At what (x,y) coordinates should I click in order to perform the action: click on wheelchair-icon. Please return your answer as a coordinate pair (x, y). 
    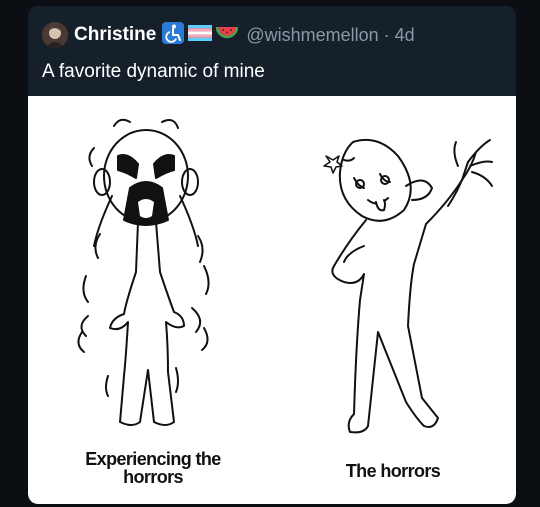
    Looking at the image, I should click on (173, 35).